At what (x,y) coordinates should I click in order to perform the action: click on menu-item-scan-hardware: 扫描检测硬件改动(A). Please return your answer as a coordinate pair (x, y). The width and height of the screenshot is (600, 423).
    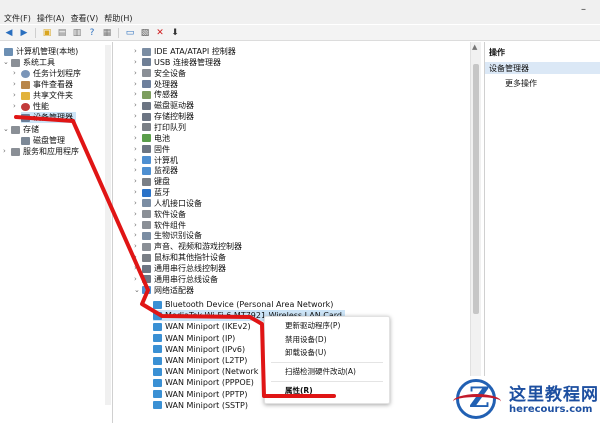
    Looking at the image, I should click on (320, 372).